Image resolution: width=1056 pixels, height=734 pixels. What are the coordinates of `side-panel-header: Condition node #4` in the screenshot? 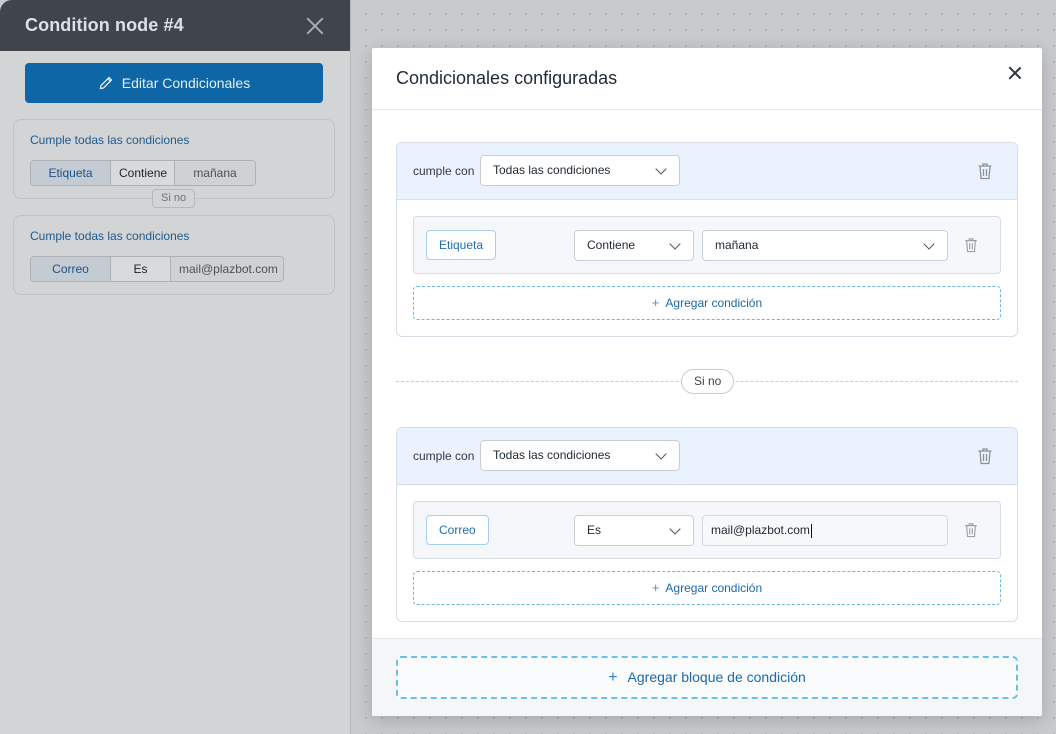 It's located at (175, 25).